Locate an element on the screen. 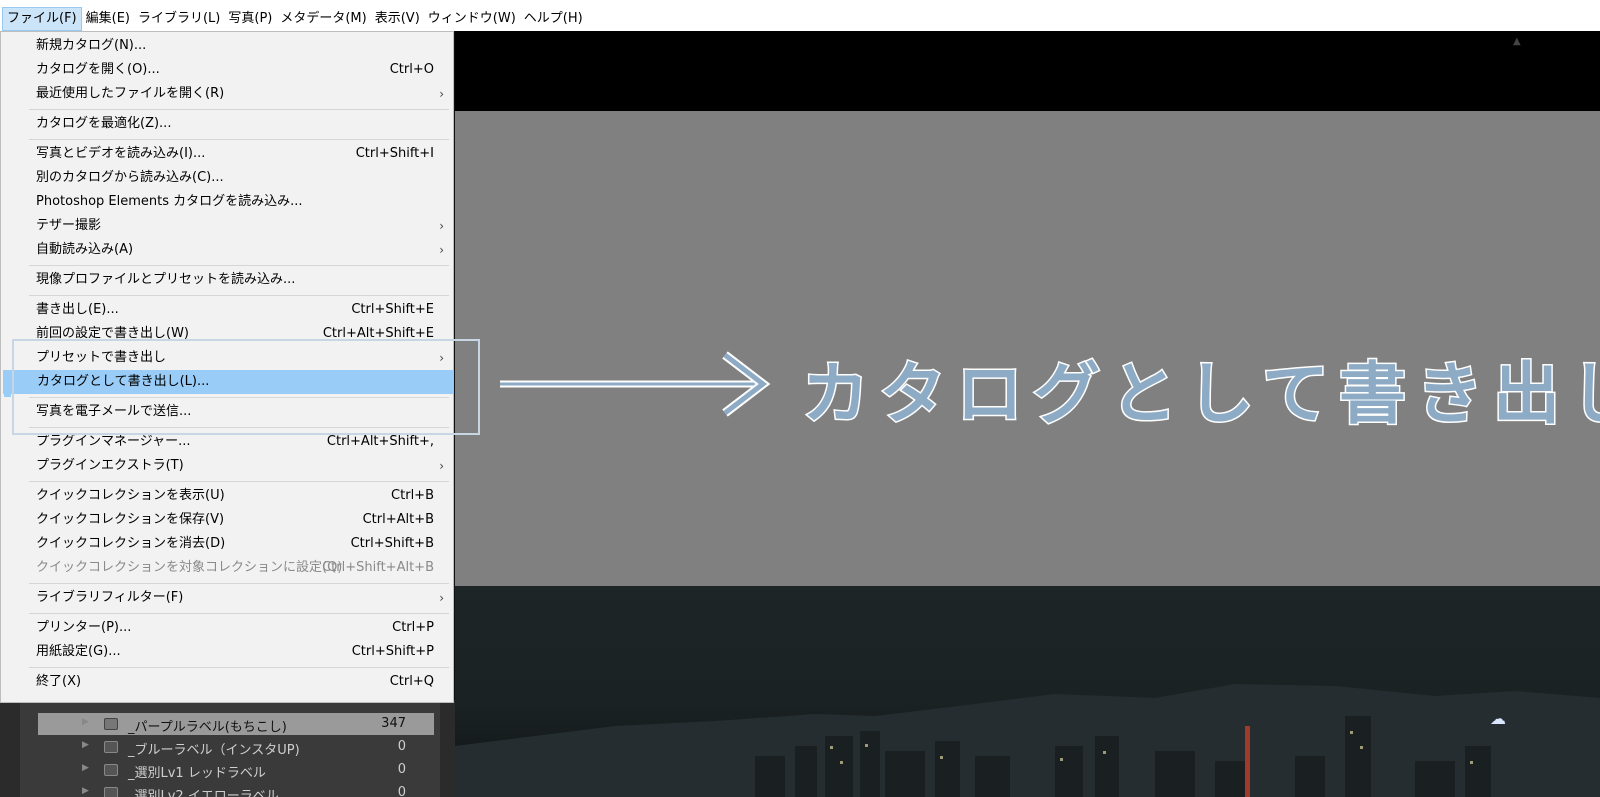 Image resolution: width=1600 pixels, height=797 pixels. menu-item-clear-quick-collection: クイックコレクションを消去(D) Ctrl+Shift+B is located at coordinates (227, 544).